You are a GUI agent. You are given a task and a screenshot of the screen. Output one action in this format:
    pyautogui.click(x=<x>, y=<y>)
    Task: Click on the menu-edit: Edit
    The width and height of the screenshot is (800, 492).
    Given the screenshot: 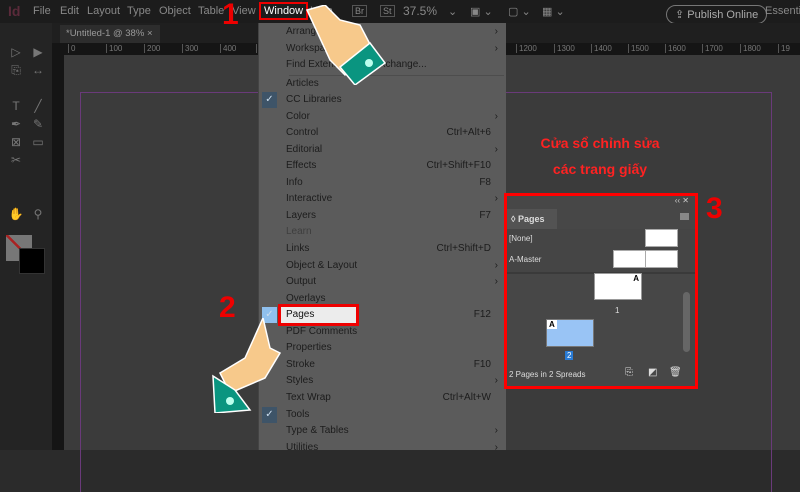 What is the action you would take?
    pyautogui.click(x=69, y=11)
    